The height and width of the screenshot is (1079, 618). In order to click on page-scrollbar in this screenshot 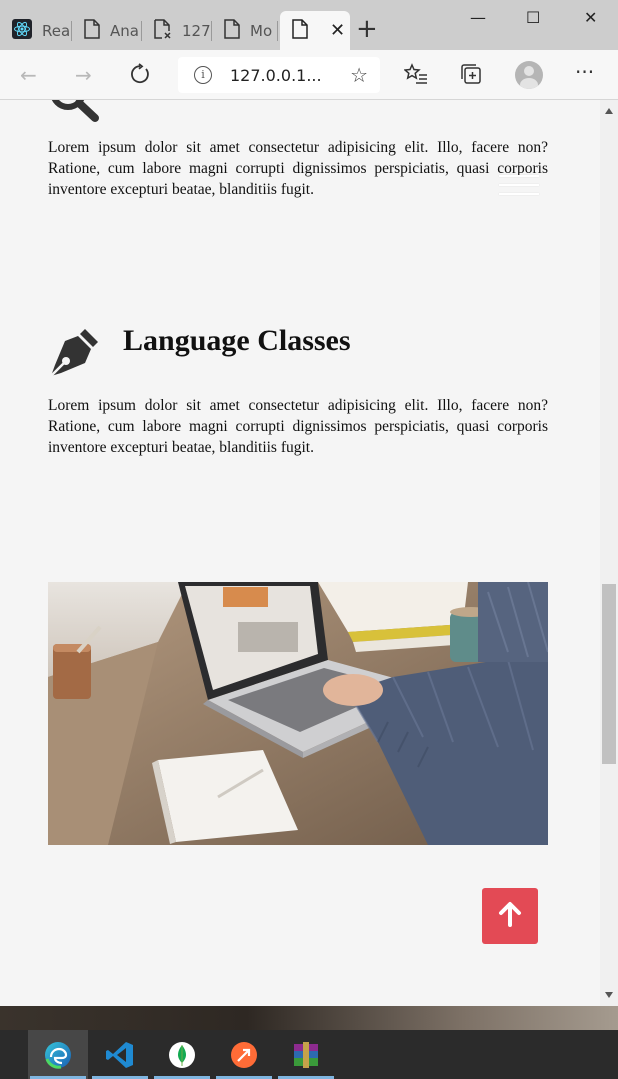, I will do `click(609, 553)`.